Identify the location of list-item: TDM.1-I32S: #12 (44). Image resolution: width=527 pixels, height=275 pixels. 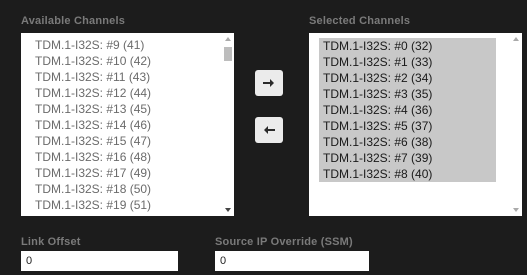
(125, 93).